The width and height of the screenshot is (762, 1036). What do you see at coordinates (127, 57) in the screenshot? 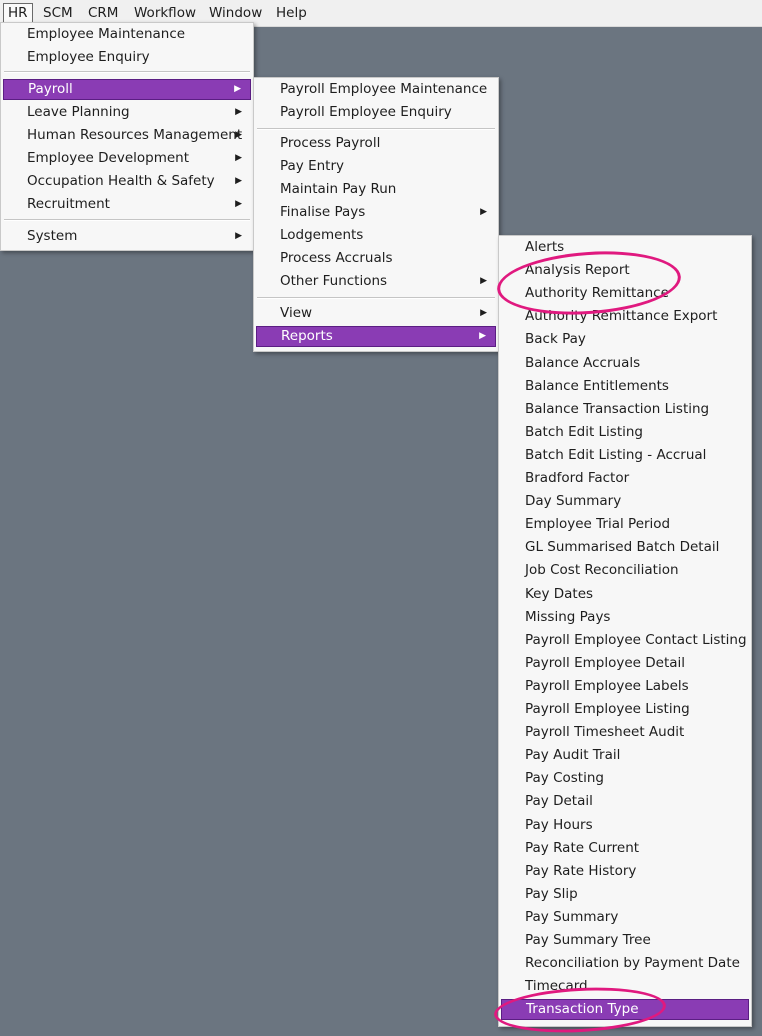
I see `menu-item-employee-enquiry: Employee Enquiry` at bounding box center [127, 57].